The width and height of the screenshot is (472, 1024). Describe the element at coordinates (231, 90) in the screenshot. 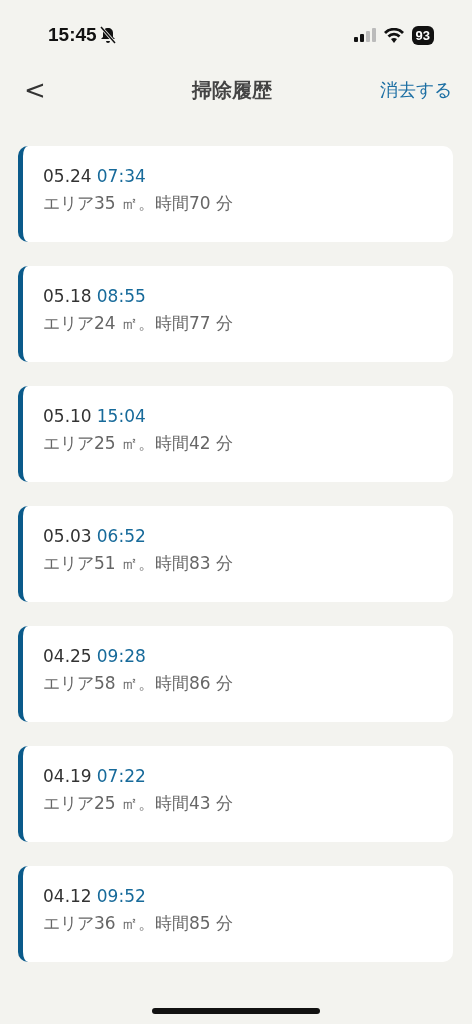

I see `page-title: 掃除履歴` at that location.